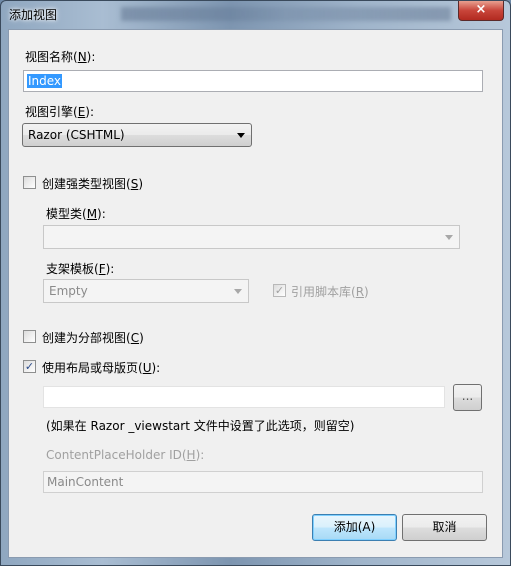  What do you see at coordinates (330, 291) in the screenshot?
I see `reference-scripts-label: 引用脚本库(R)` at bounding box center [330, 291].